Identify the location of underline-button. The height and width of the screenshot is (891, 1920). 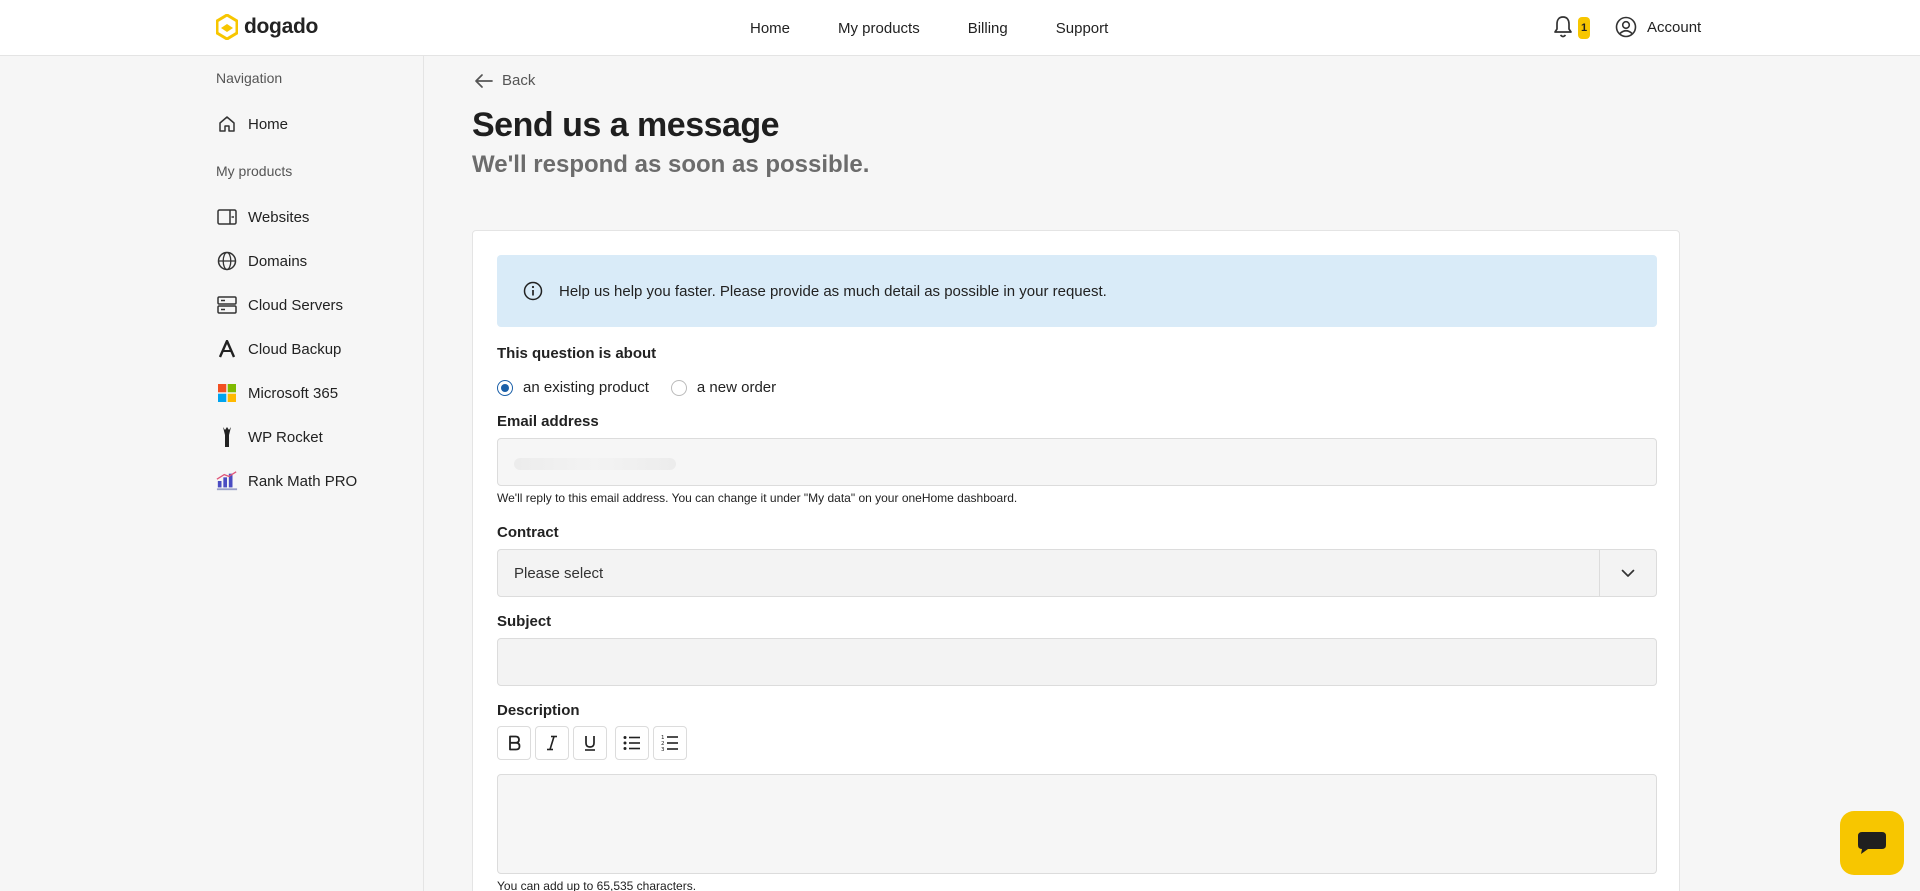
(590, 743).